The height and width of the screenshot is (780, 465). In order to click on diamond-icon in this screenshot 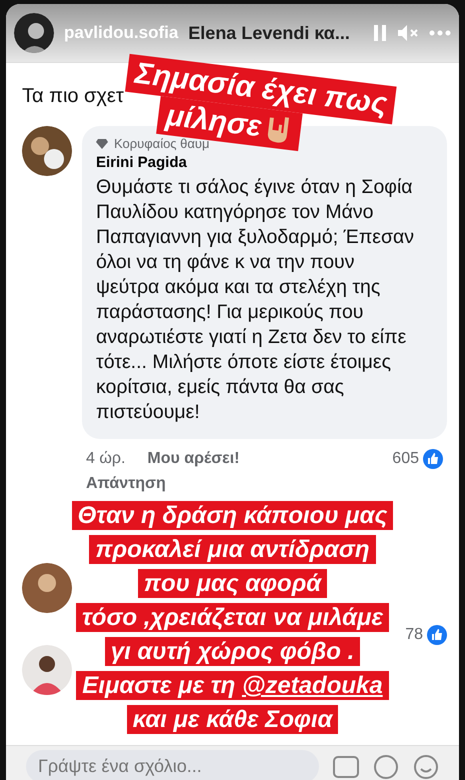, I will do `click(102, 143)`.